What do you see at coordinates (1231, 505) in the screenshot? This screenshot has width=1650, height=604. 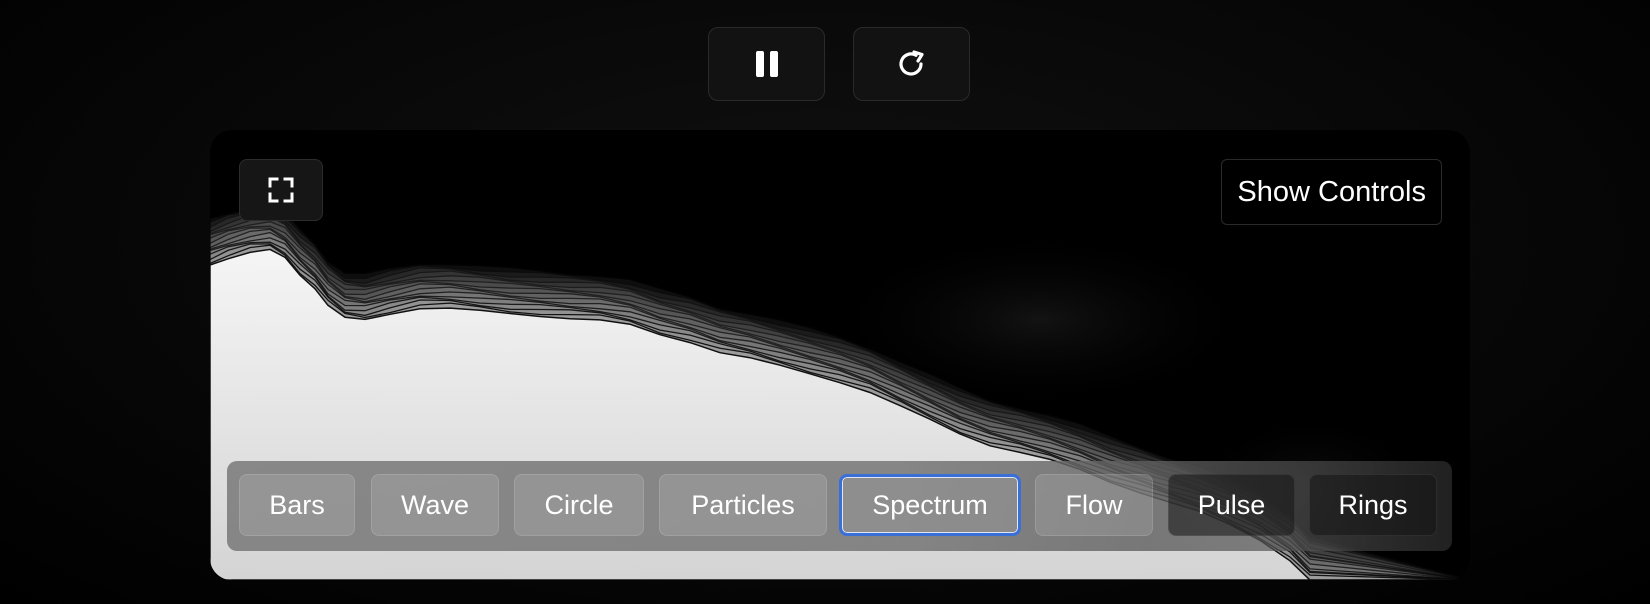 I see `mode-pulse-button: Pulse` at bounding box center [1231, 505].